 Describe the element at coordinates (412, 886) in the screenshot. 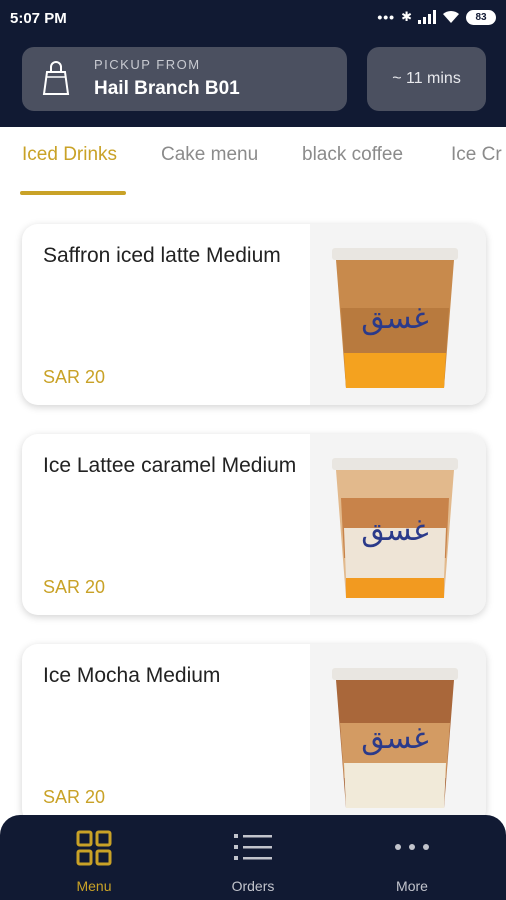

I see `nav-more-label: More` at that location.